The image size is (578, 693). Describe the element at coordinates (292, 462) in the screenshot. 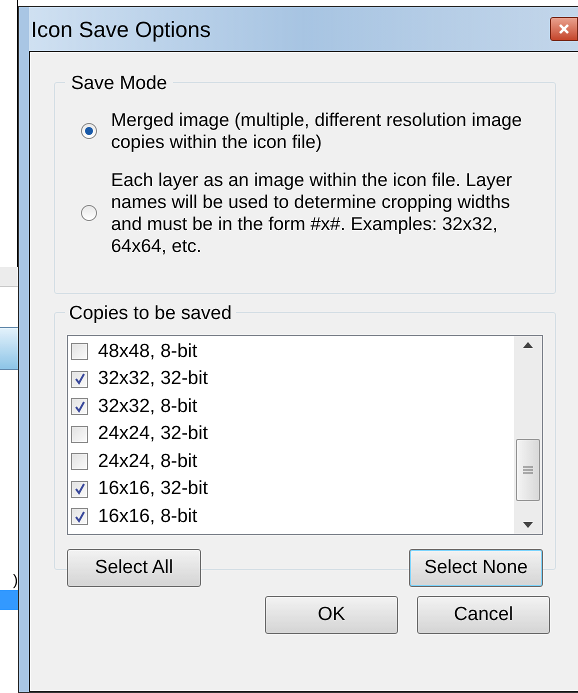

I see `list-item: 24x24, 8-bit` at that location.